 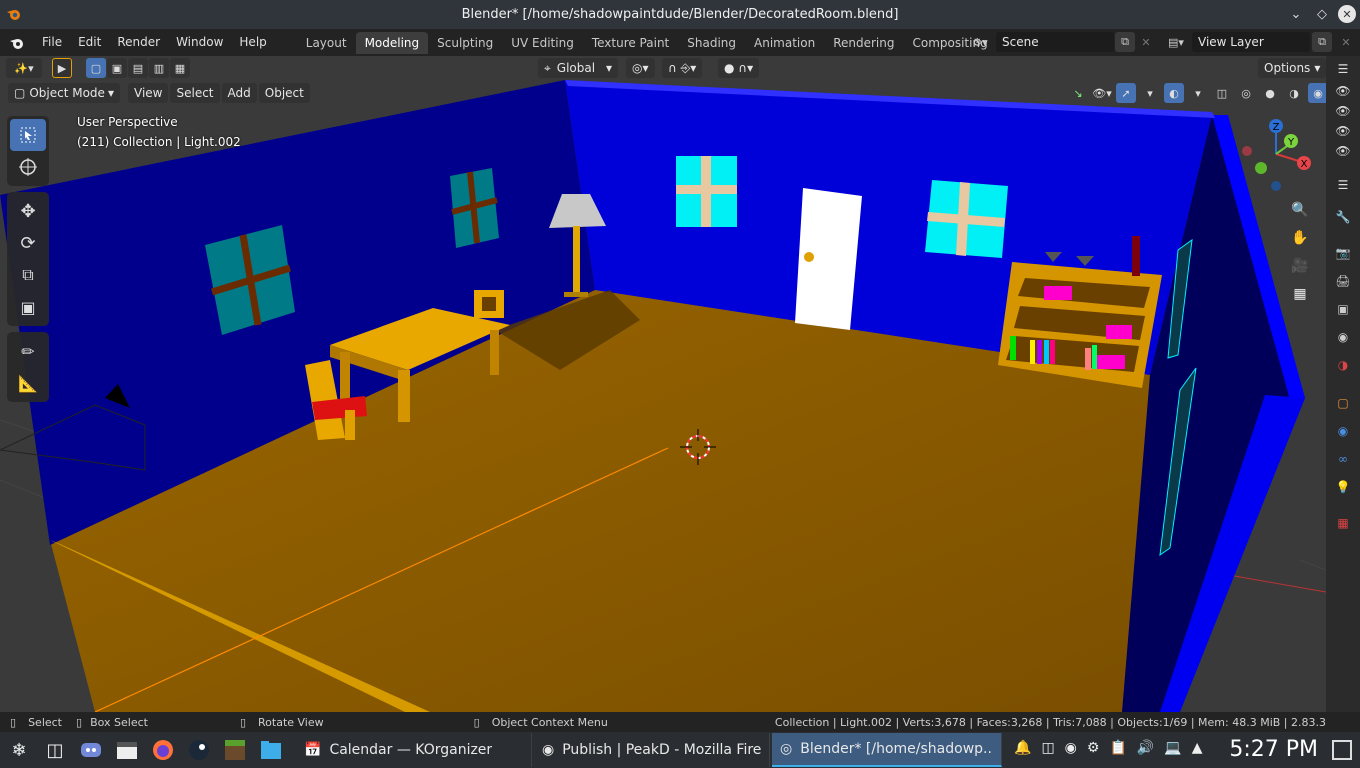 I want to click on visibility-icon: 👁▾, so click(x=1102, y=93).